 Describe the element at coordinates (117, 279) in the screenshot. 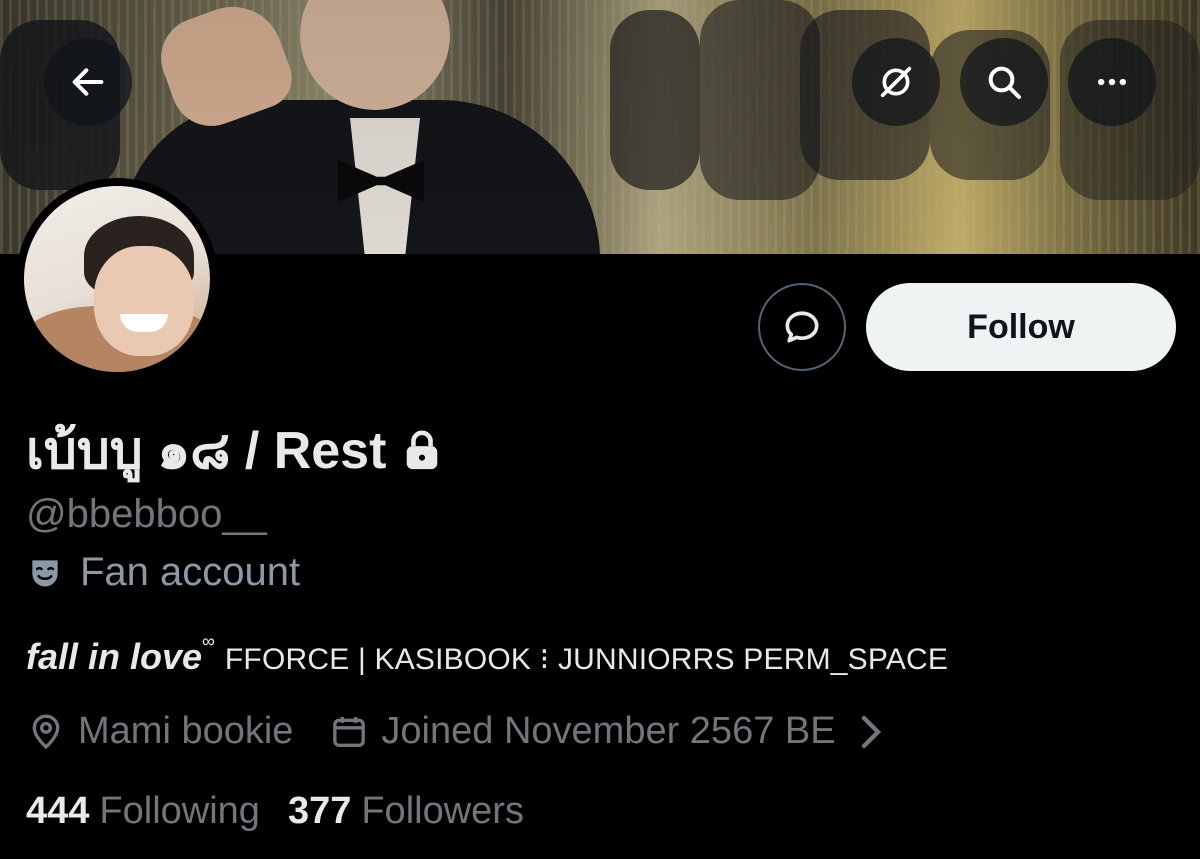

I see `avatar` at that location.